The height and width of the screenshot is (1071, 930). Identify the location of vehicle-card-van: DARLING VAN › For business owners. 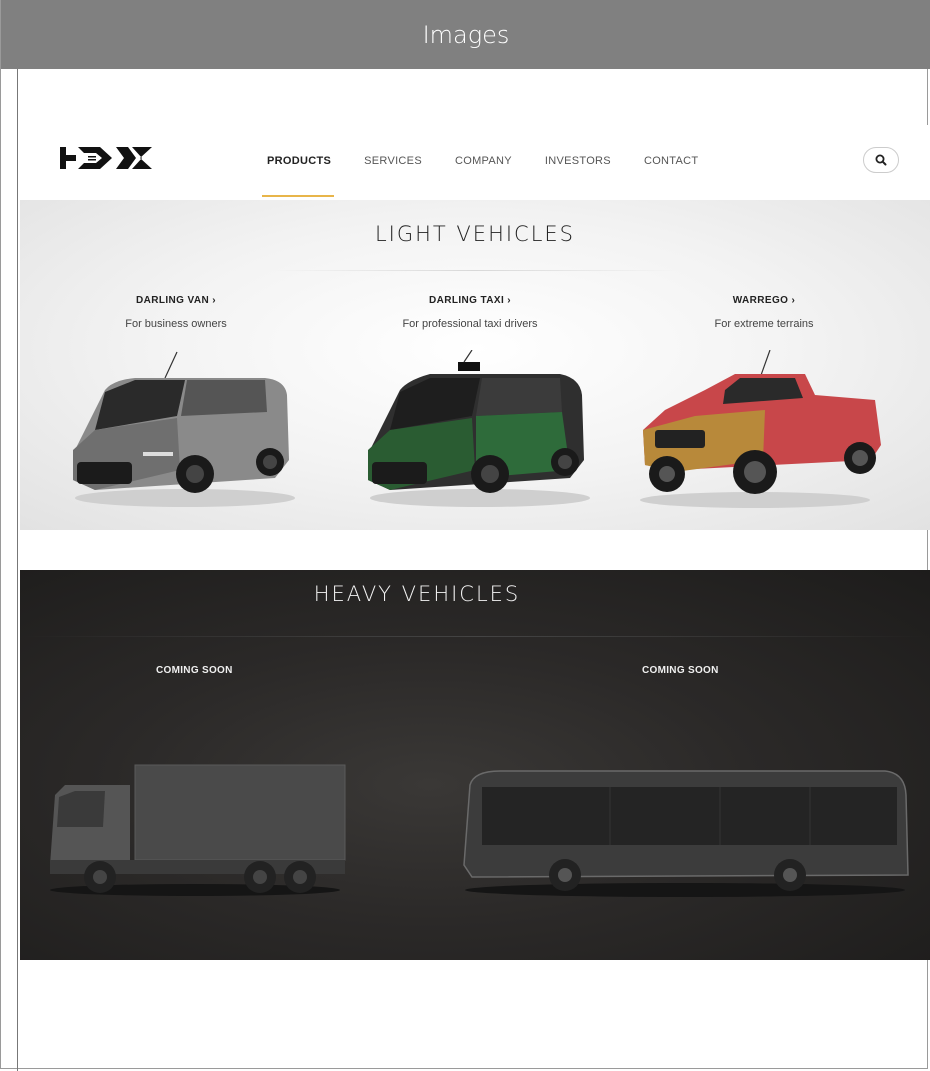
(176, 312).